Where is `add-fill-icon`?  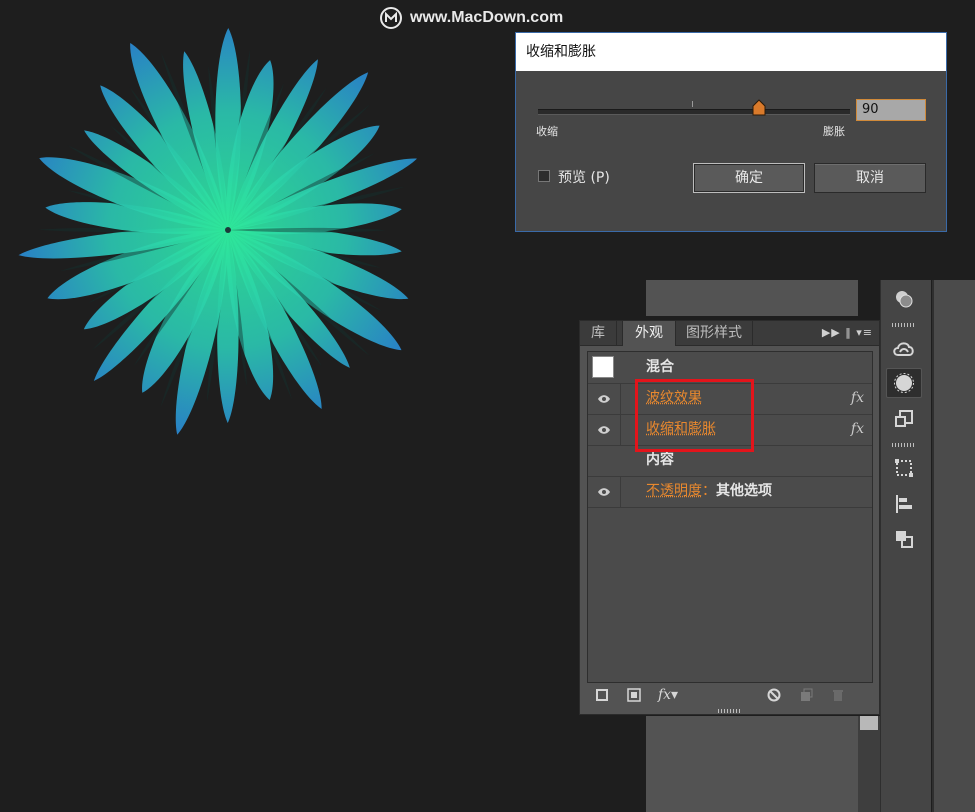
add-fill-icon is located at coordinates (634, 695).